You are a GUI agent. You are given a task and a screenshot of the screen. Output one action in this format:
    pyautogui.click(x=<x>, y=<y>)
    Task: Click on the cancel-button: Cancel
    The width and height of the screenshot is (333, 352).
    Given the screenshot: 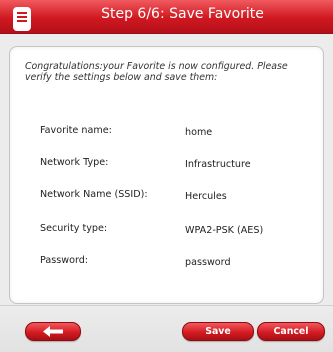 What is the action you would take?
    pyautogui.click(x=291, y=331)
    